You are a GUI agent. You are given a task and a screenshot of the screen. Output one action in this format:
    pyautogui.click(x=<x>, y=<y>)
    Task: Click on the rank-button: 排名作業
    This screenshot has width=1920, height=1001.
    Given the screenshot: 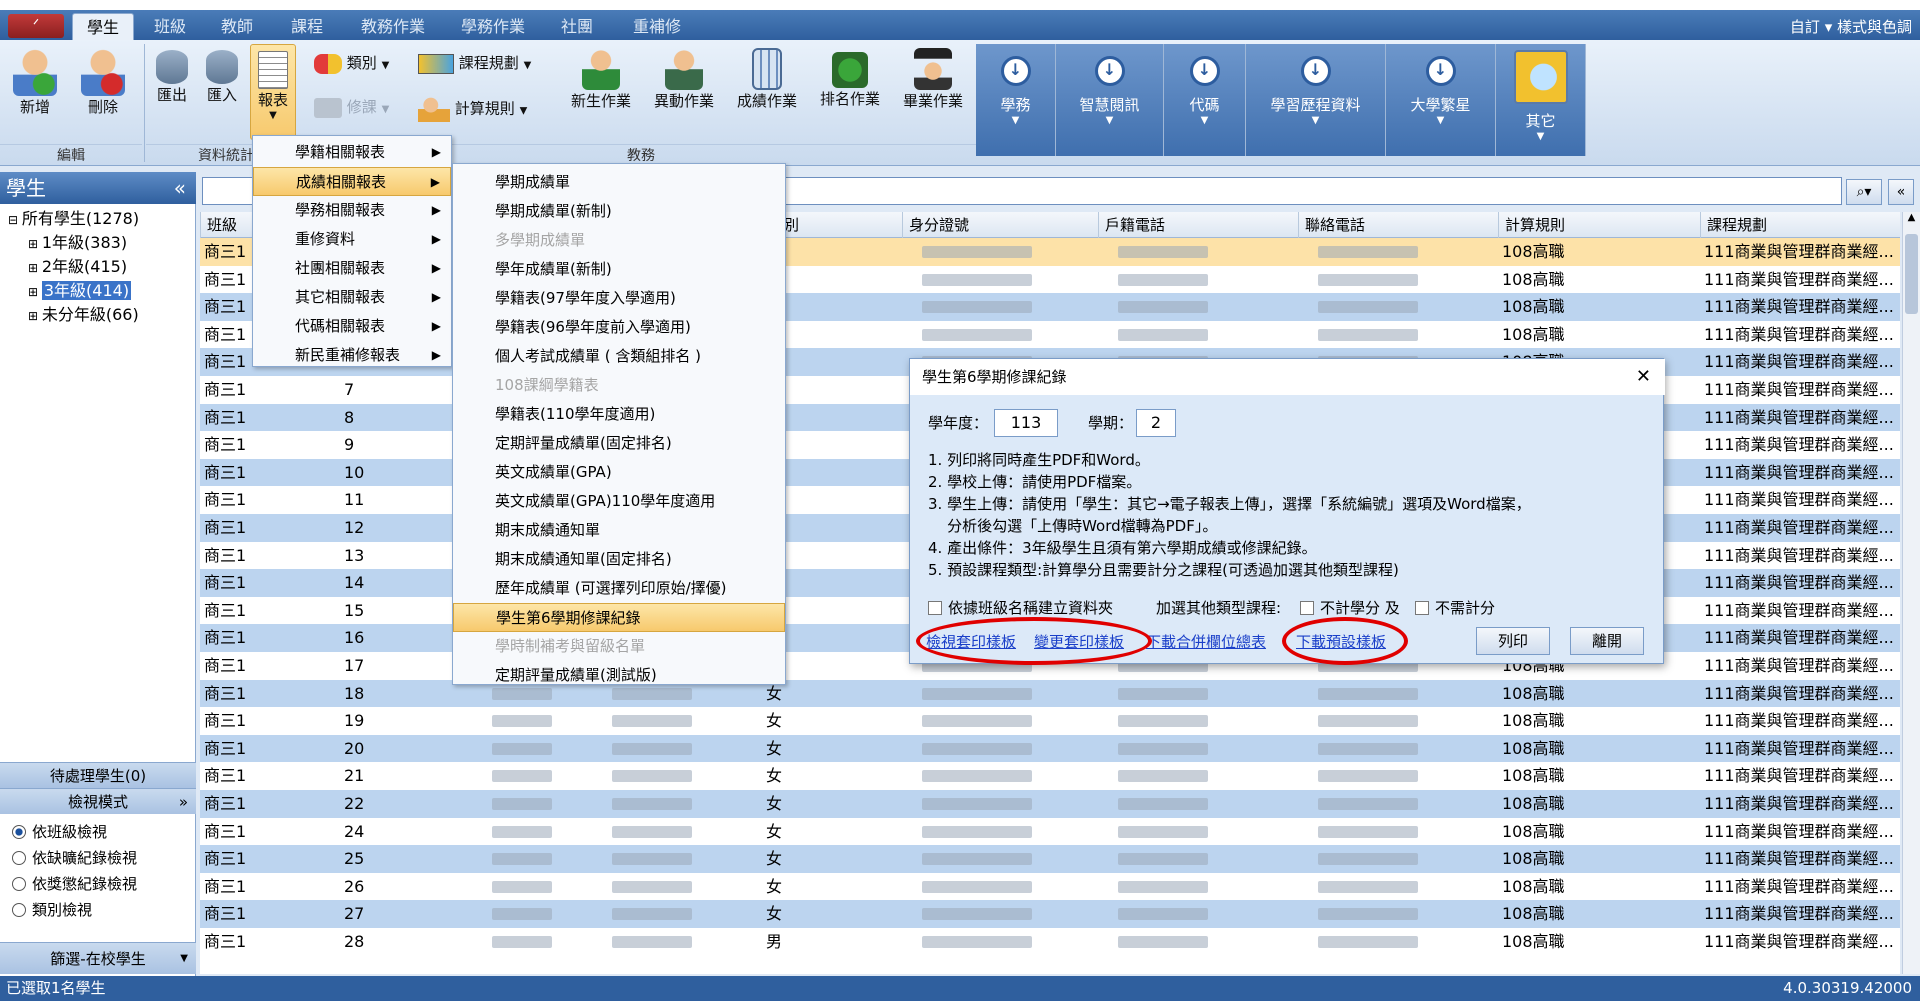 What is the action you would take?
    pyautogui.click(x=850, y=78)
    